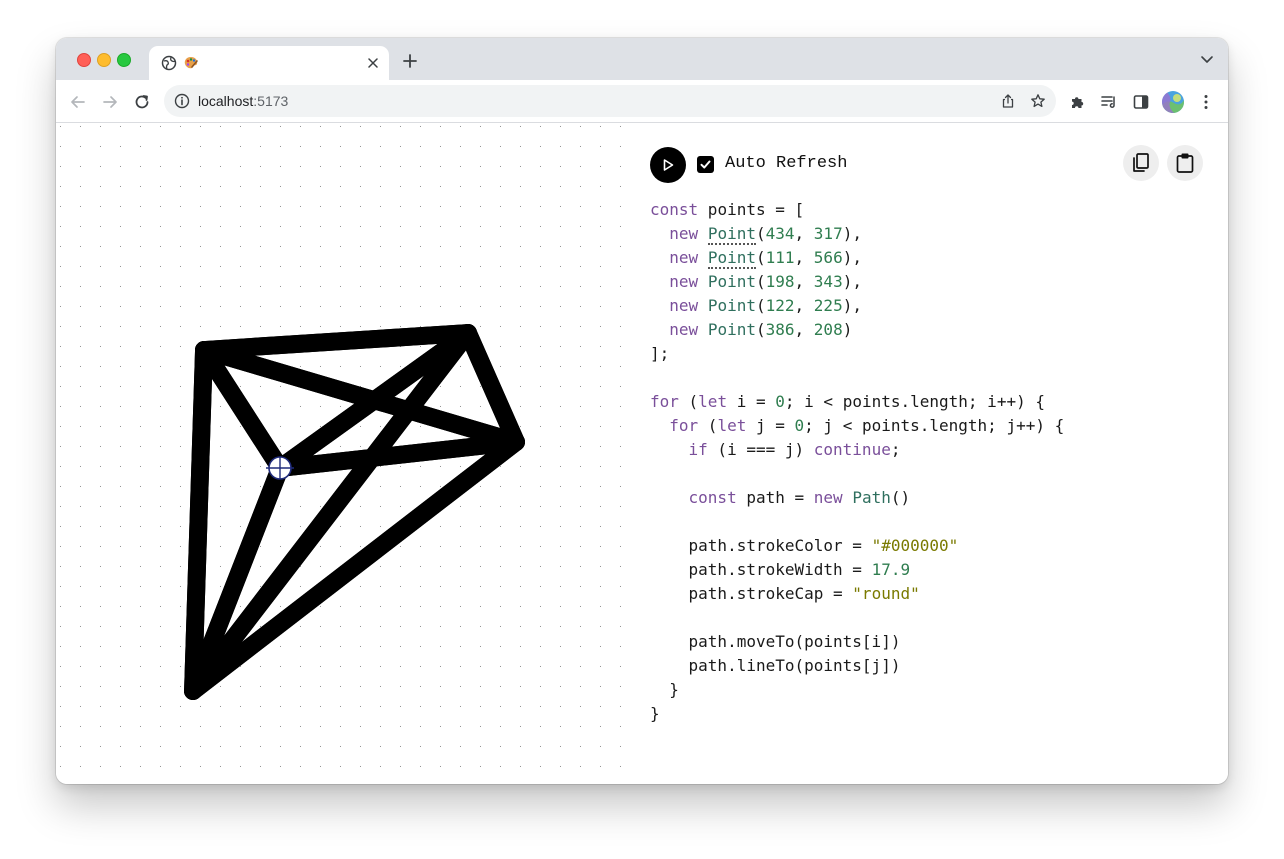 This screenshot has height=859, width=1284. Describe the element at coordinates (1109, 102) in the screenshot. I see `reading-list-button` at that location.